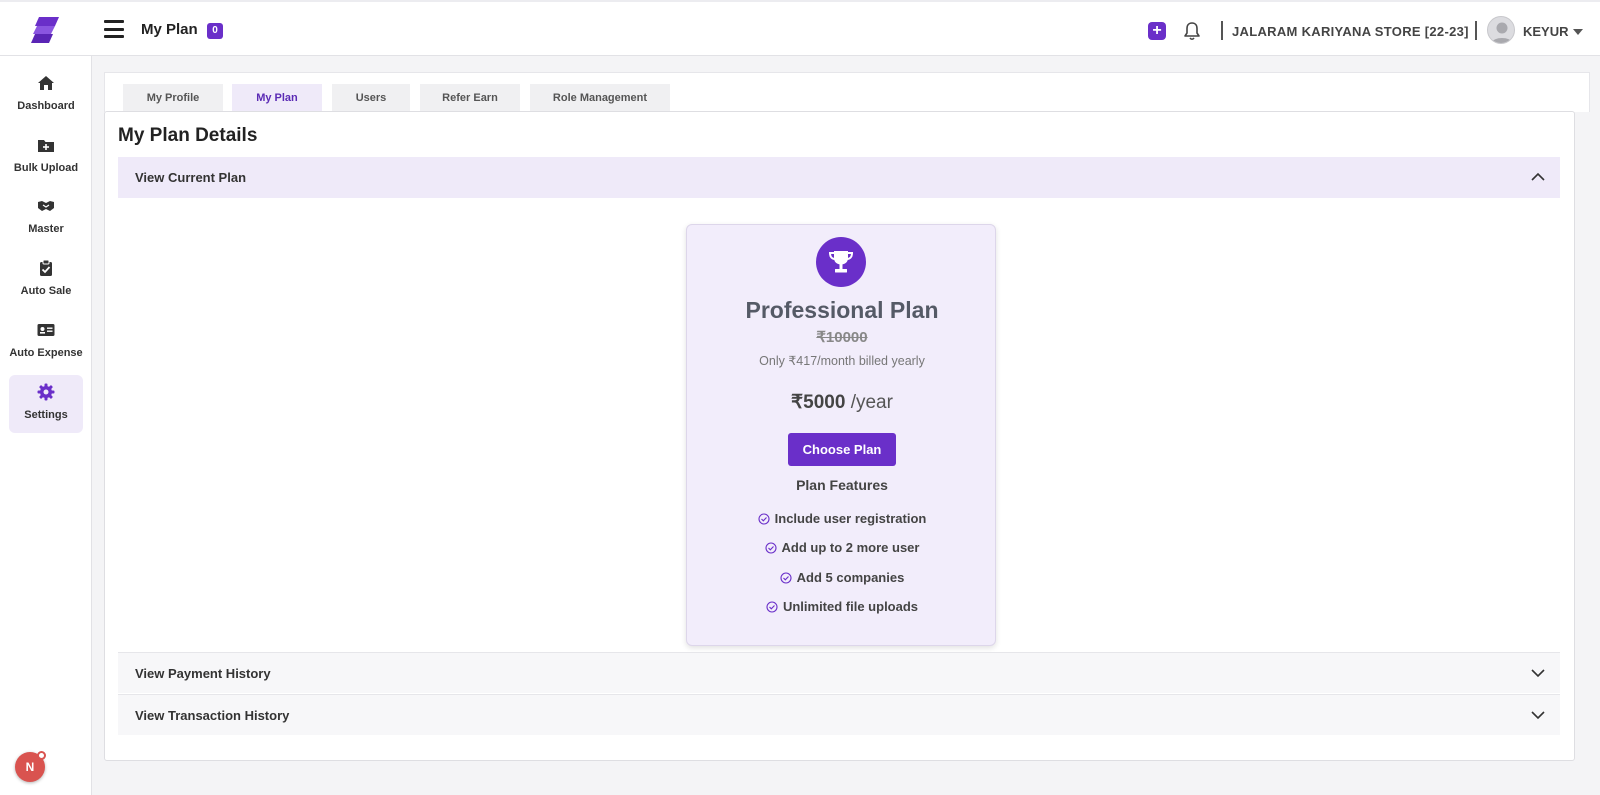  Describe the element at coordinates (277, 98) in the screenshot. I see `tab-my-plan: My Plan` at that location.